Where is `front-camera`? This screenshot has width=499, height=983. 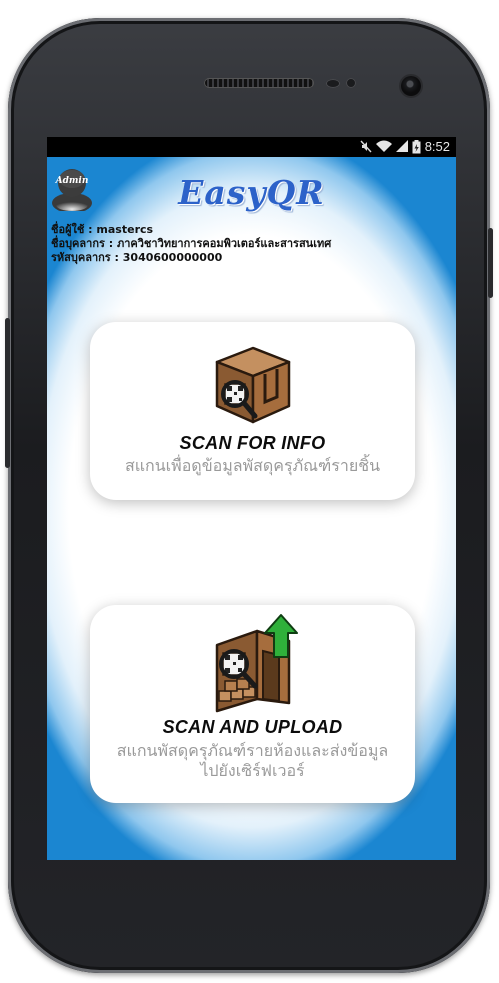 front-camera is located at coordinates (411, 86).